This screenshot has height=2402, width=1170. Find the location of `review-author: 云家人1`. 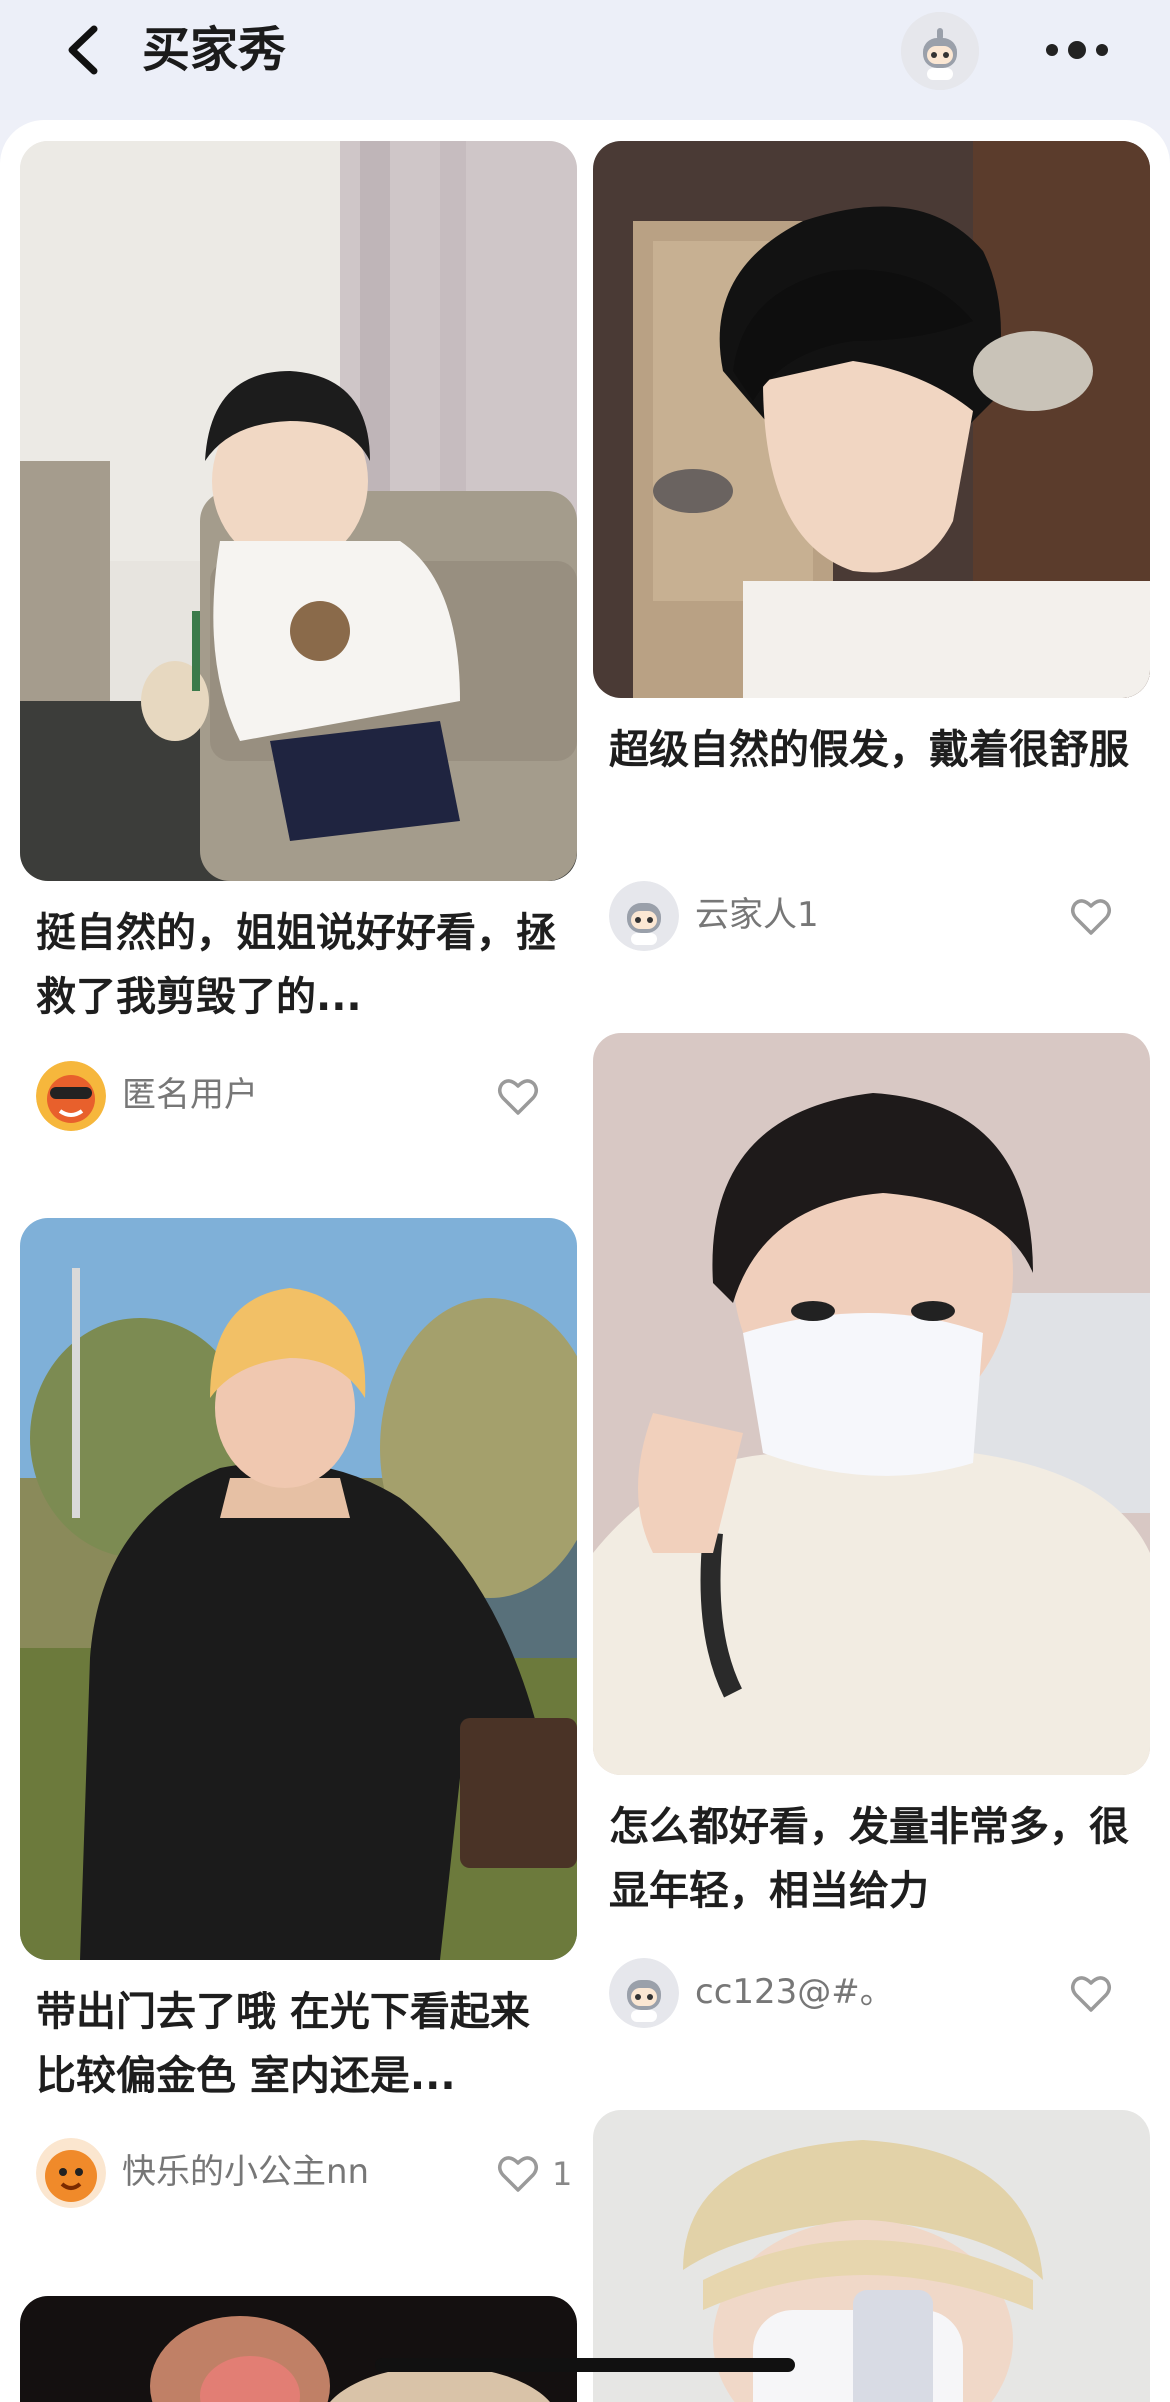

review-author: 云家人1 is located at coordinates (879, 917).